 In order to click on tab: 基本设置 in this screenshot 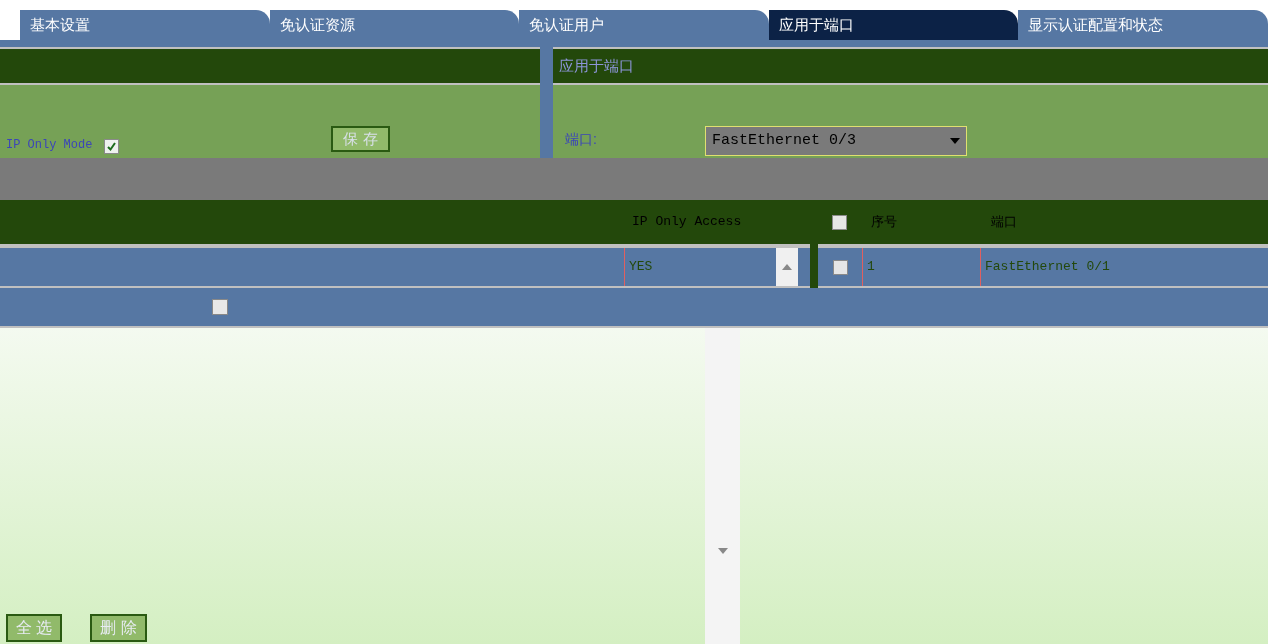, I will do `click(145, 25)`.